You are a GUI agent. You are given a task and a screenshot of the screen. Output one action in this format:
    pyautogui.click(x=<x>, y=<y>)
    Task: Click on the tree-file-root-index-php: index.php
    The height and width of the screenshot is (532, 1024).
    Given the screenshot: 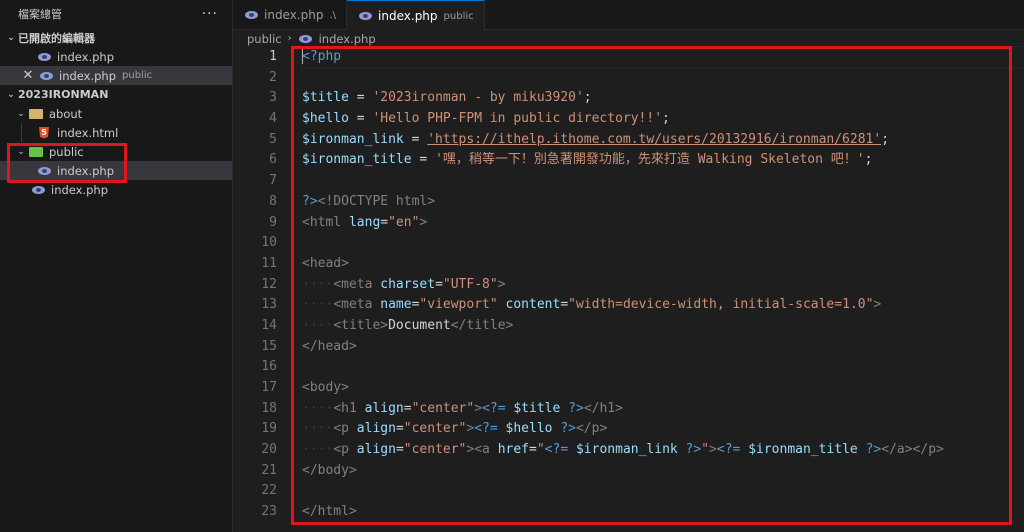 What is the action you would take?
    pyautogui.click(x=116, y=189)
    